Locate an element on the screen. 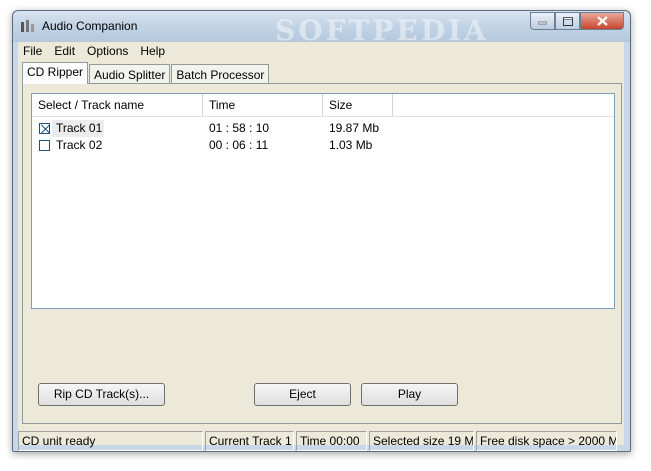 The height and width of the screenshot is (471, 651). tab-cd-ripper: CD Ripper is located at coordinates (55, 73).